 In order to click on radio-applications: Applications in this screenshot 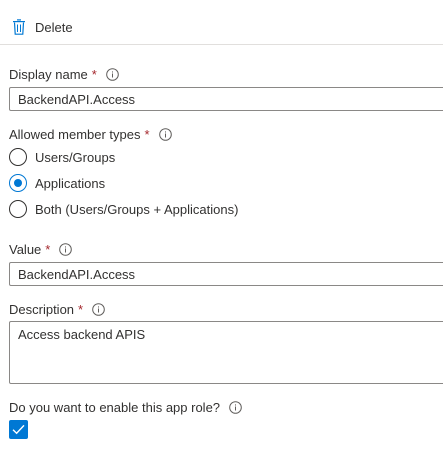, I will do `click(57, 183)`.